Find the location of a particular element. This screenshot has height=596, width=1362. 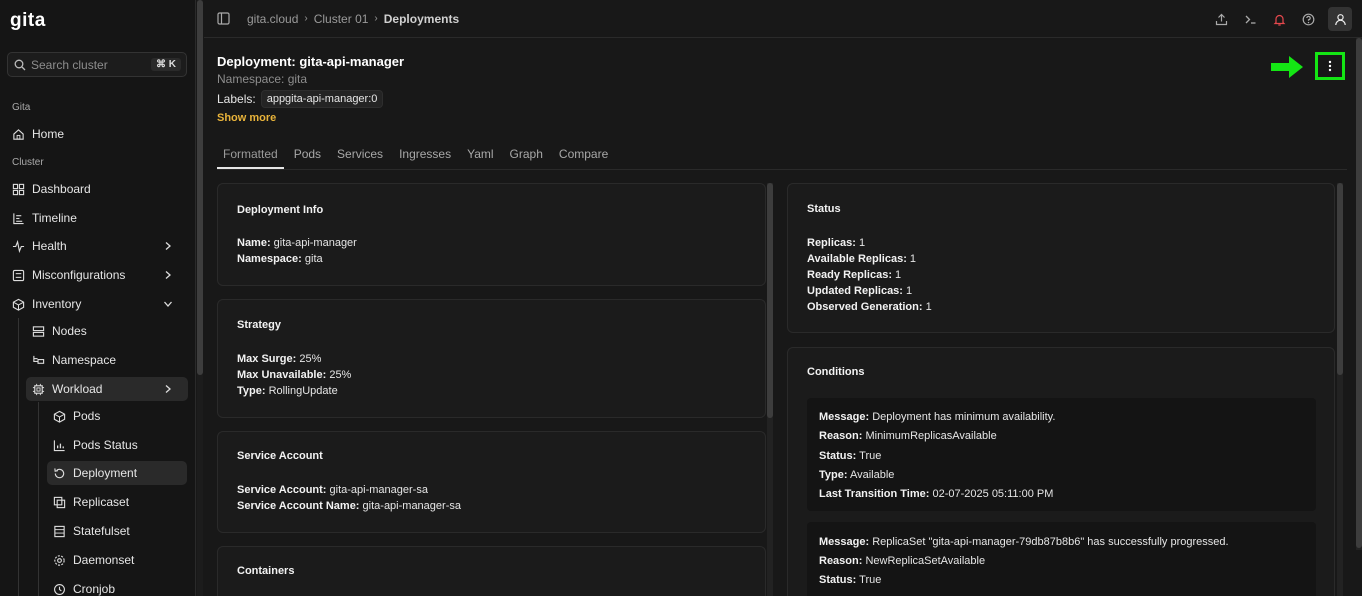

left-column-scrollbar is located at coordinates (770, 389).